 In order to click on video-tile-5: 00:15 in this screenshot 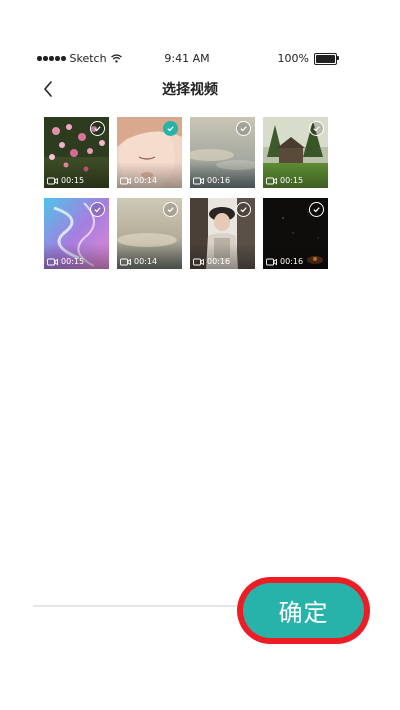, I will do `click(76, 233)`.